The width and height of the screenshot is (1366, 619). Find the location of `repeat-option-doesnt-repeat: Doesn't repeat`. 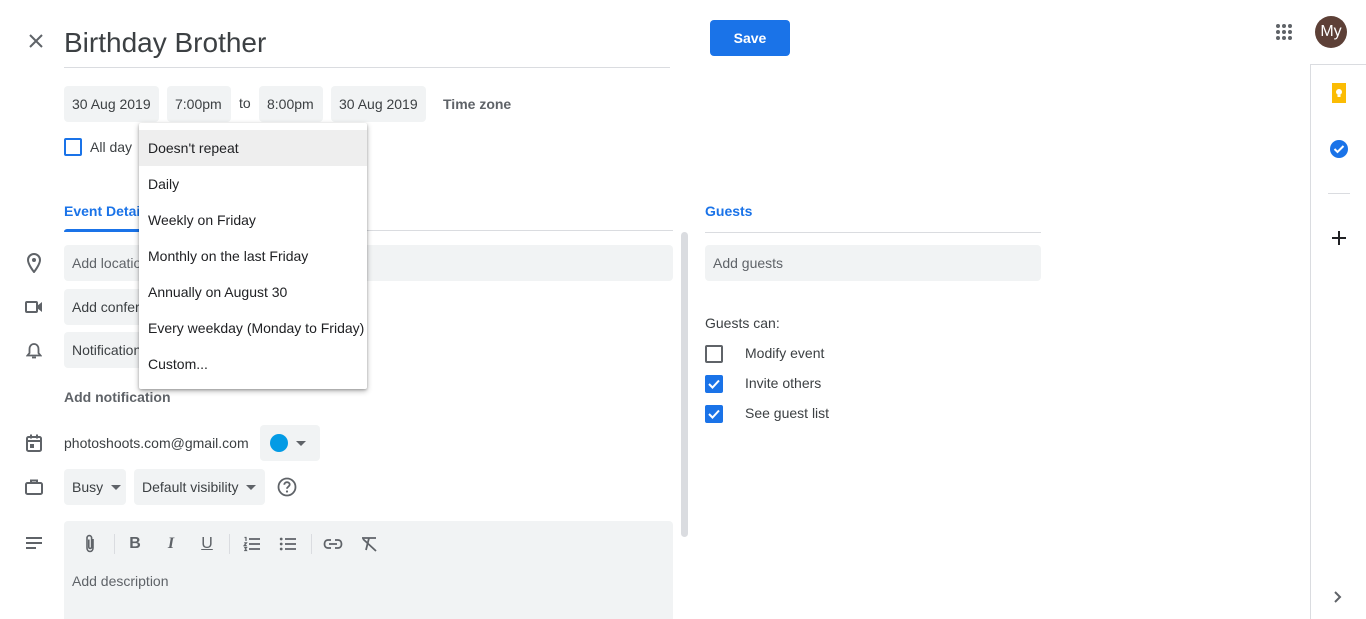

repeat-option-doesnt-repeat: Doesn't repeat is located at coordinates (253, 148).